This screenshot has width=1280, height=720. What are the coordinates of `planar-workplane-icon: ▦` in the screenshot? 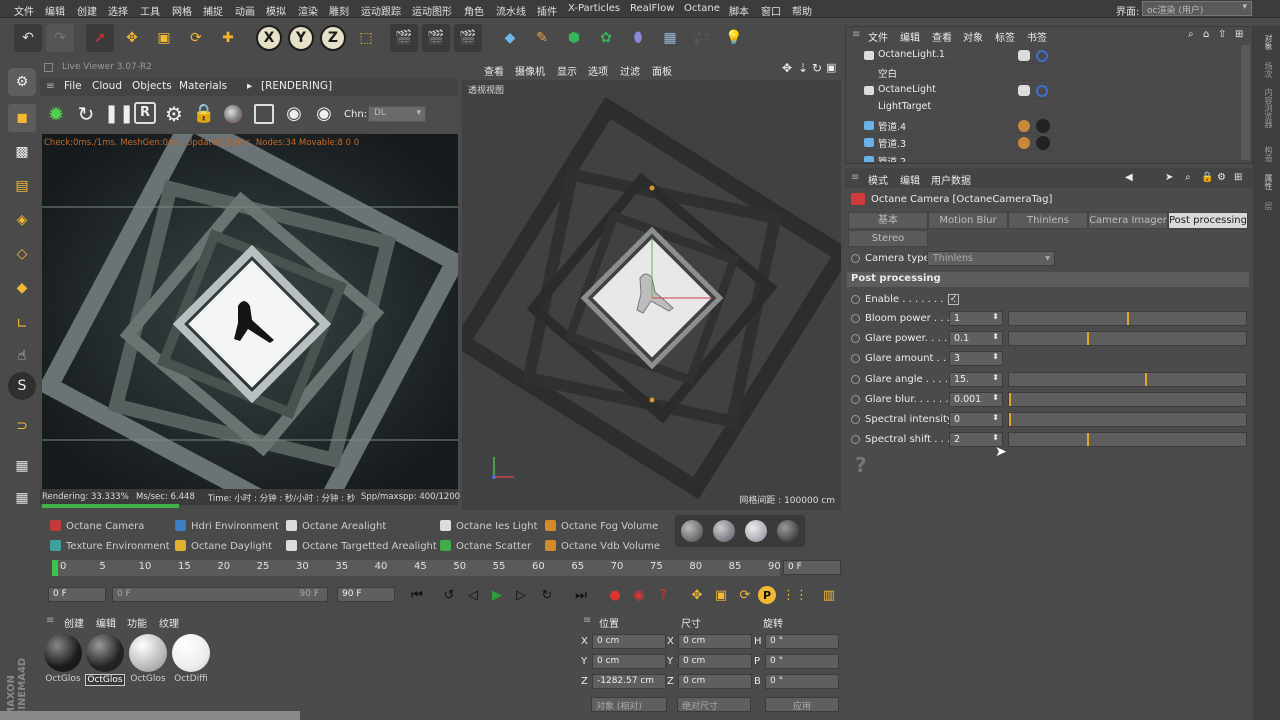 It's located at (22, 498).